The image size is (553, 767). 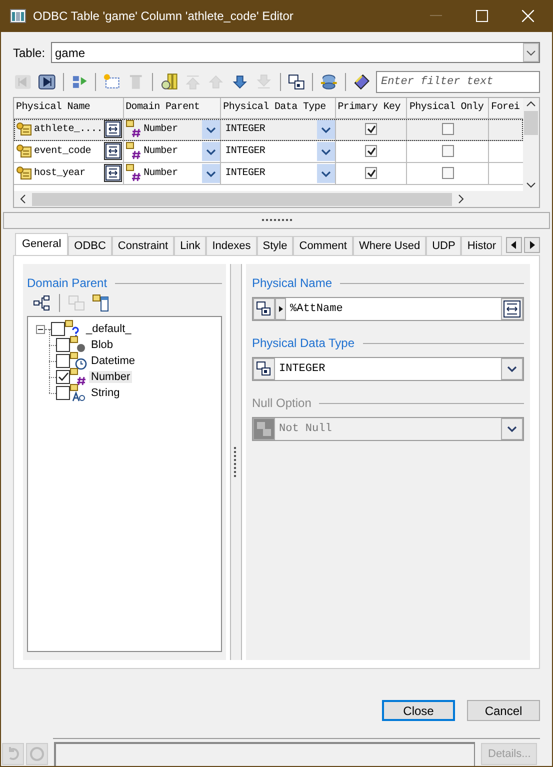 What do you see at coordinates (268, 173) in the screenshot?
I see `grid-row: host_year Number INTEGER` at bounding box center [268, 173].